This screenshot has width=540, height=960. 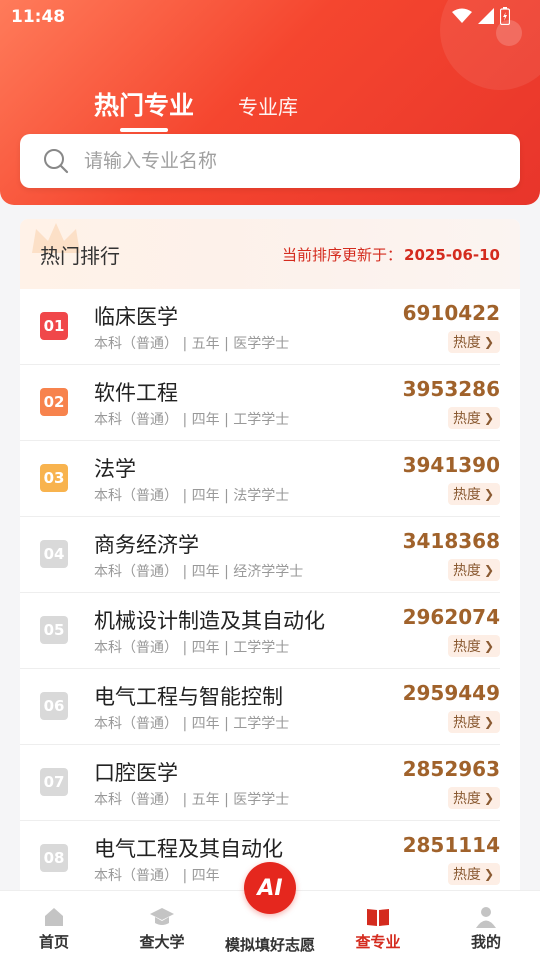 I want to click on tabbar-universities: 查大学, so click(x=162, y=925).